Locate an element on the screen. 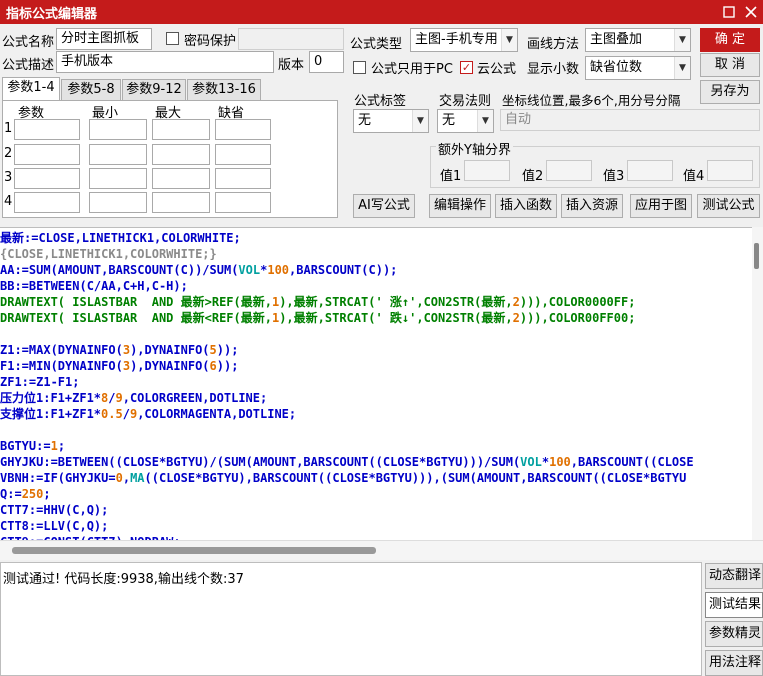 This screenshot has height=676, width=763. param-1-name is located at coordinates (47, 129).